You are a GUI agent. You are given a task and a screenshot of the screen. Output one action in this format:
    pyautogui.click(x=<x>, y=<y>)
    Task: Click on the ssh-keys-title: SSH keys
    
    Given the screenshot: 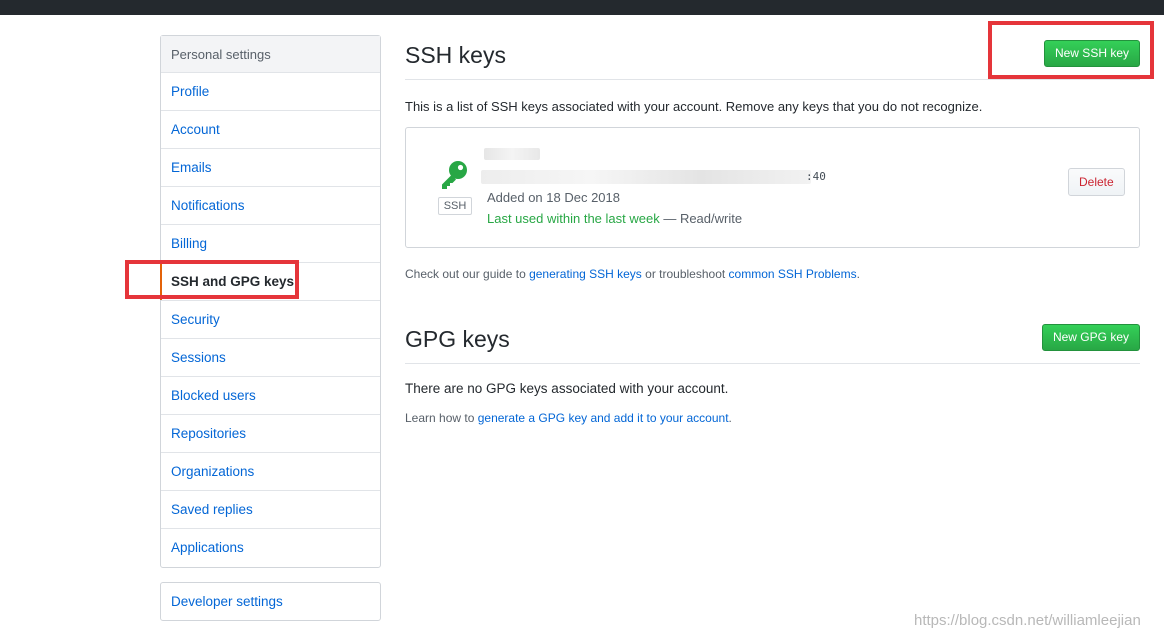 What is the action you would take?
    pyautogui.click(x=455, y=55)
    